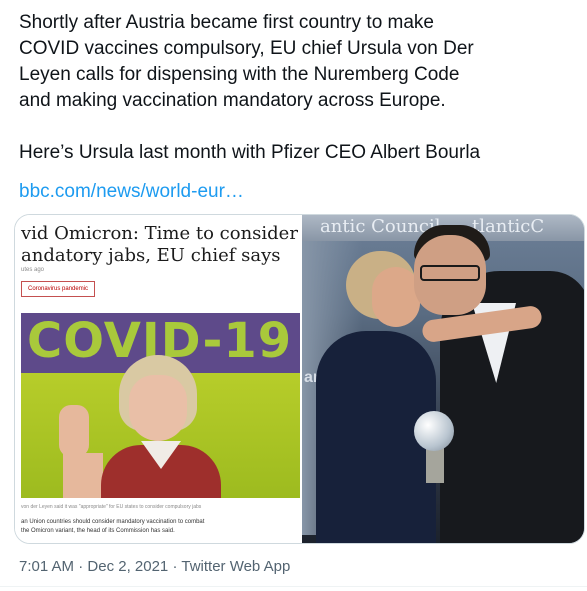  I want to click on woman-face, so click(396, 297).